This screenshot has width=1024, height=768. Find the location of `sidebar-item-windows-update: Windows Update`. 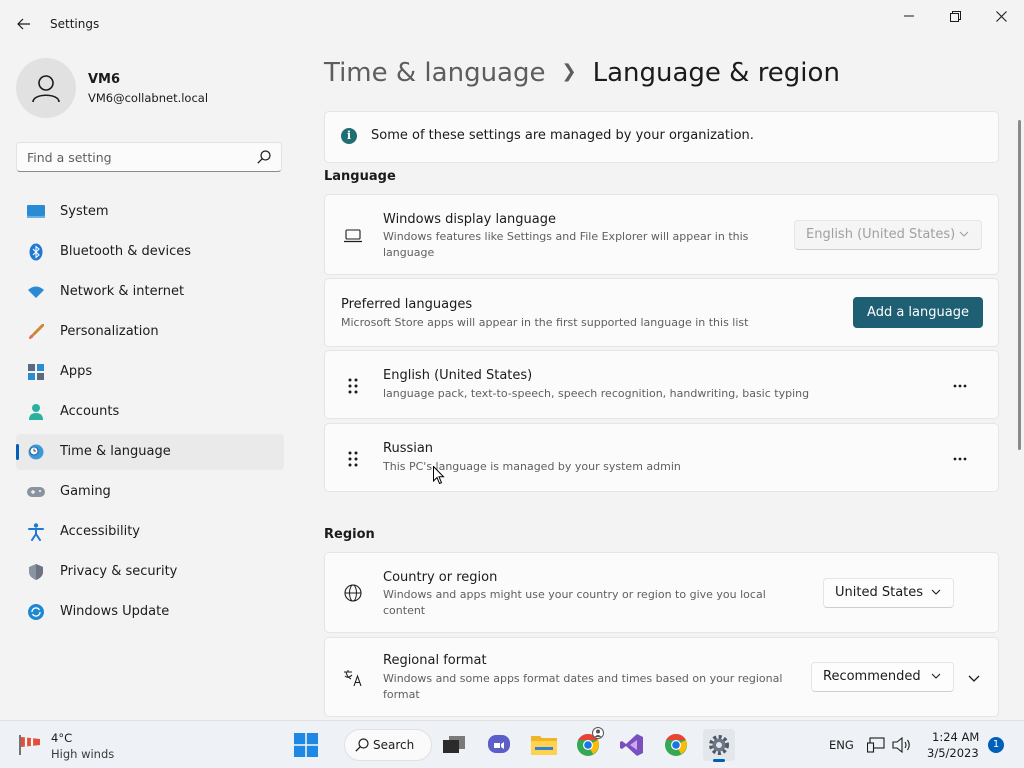

sidebar-item-windows-update: Windows Update is located at coordinates (150, 612).